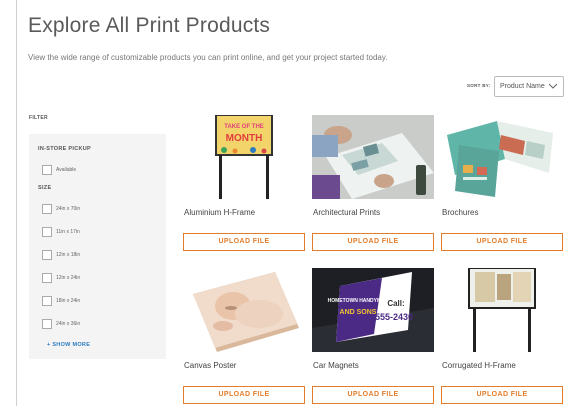  I want to click on filter-option-size: 12in x 24in, so click(61, 277).